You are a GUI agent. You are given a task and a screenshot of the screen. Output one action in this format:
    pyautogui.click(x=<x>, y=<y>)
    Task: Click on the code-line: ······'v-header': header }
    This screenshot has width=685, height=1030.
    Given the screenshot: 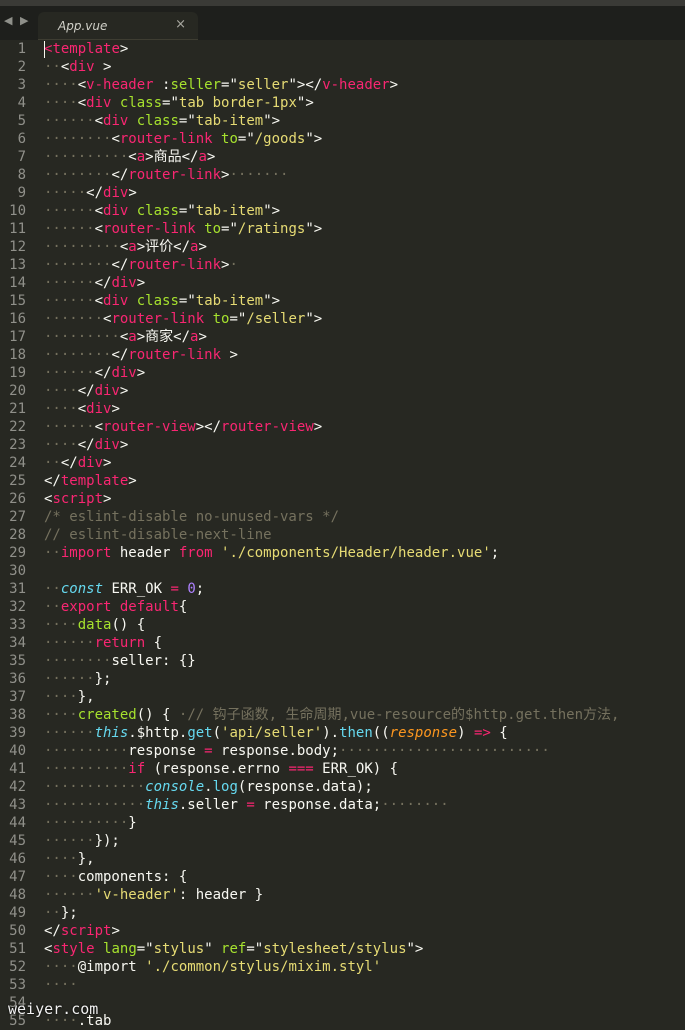 What is the action you would take?
    pyautogui.click(x=153, y=895)
    